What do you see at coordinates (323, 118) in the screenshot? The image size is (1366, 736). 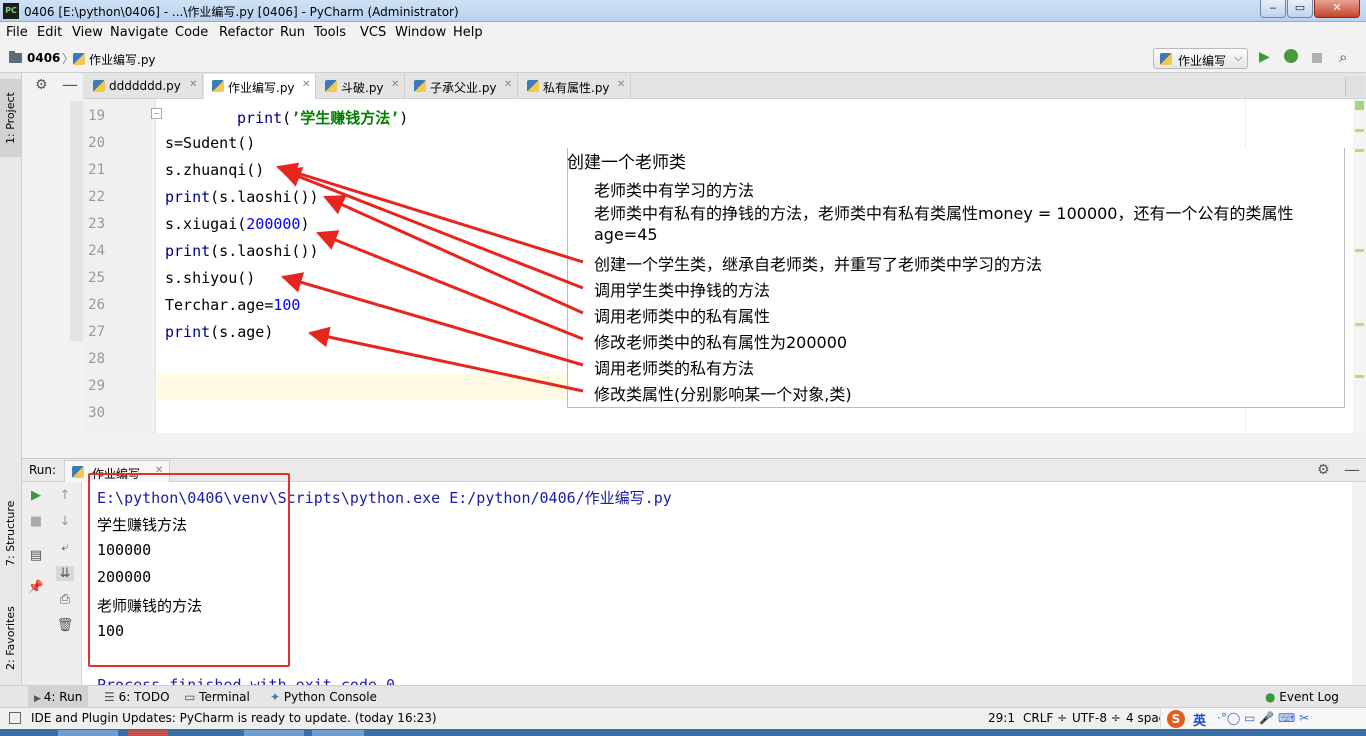 I see `code-line-19: print(’学生赚钱方法’)` at bounding box center [323, 118].